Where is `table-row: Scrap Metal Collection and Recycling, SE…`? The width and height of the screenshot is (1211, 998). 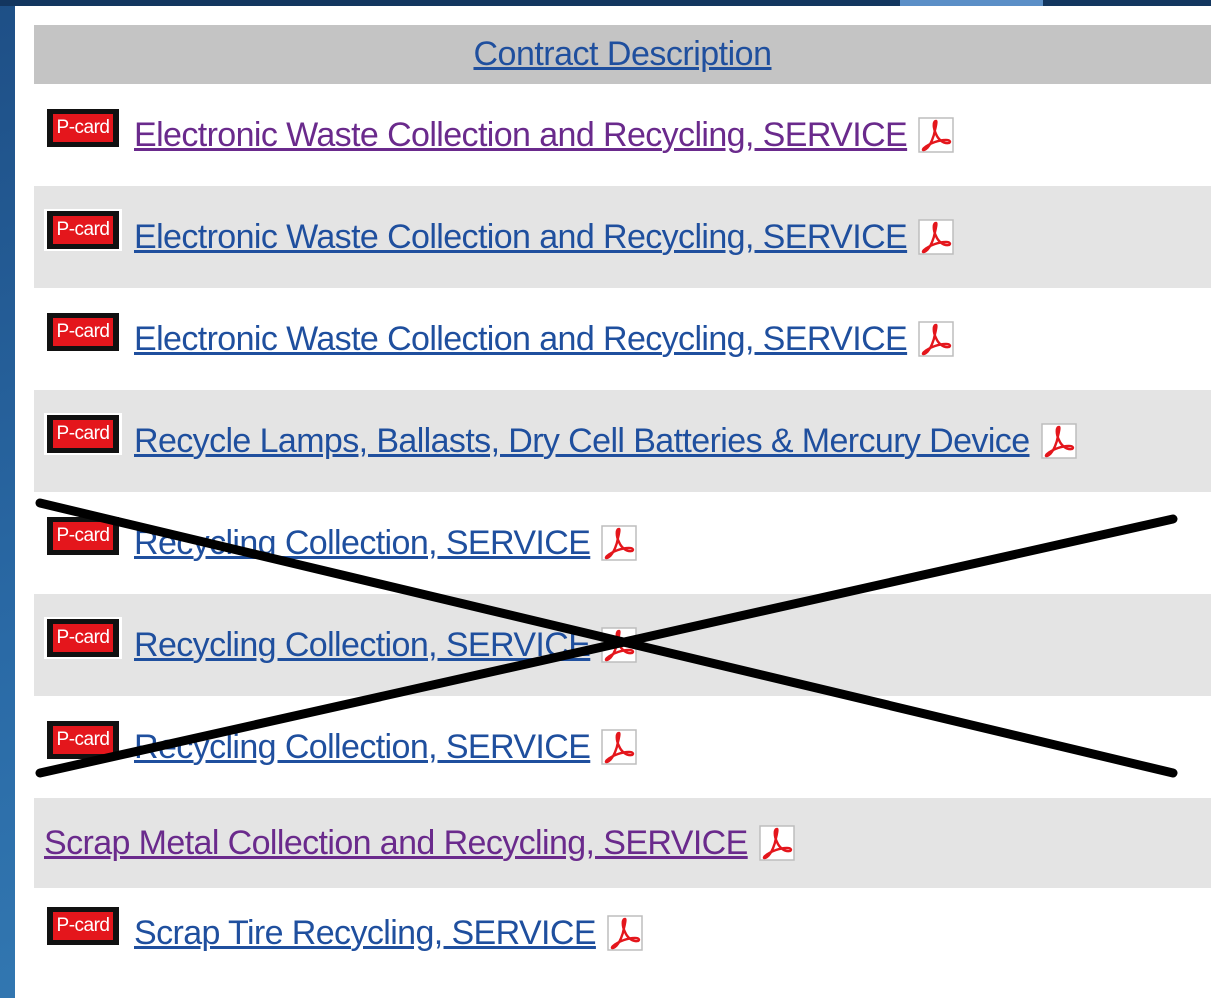
table-row: Scrap Metal Collection and Recycling, SE… is located at coordinates (622, 843).